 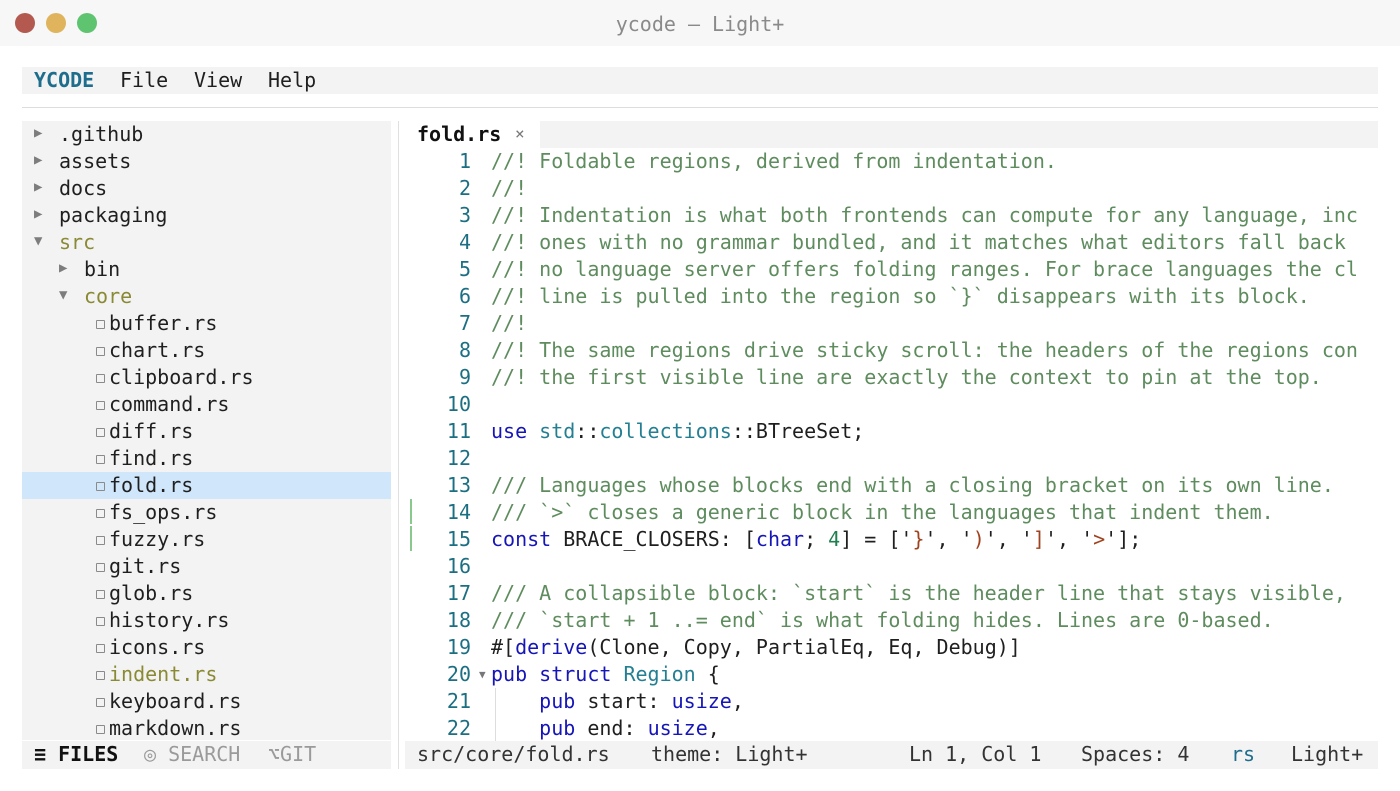 What do you see at coordinates (163, 512) in the screenshot?
I see `tree-item-label: fs_ops.rs` at bounding box center [163, 512].